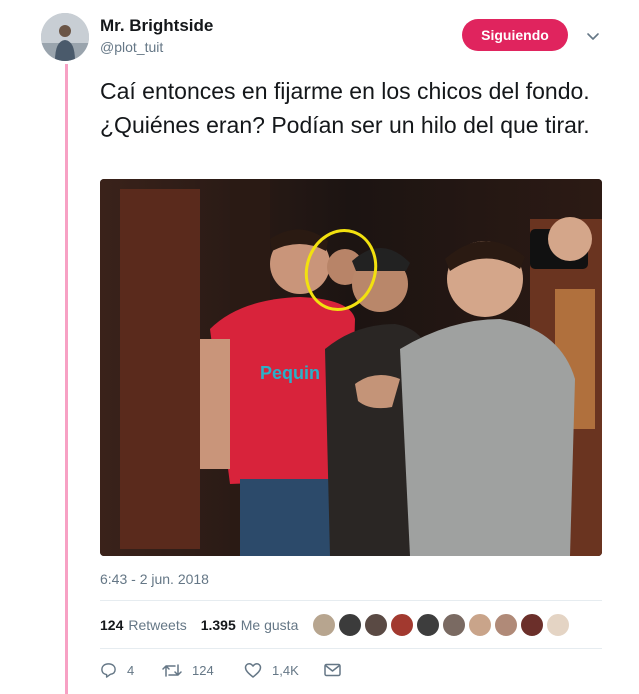  Describe the element at coordinates (65, 37) in the screenshot. I see `avatar` at that location.